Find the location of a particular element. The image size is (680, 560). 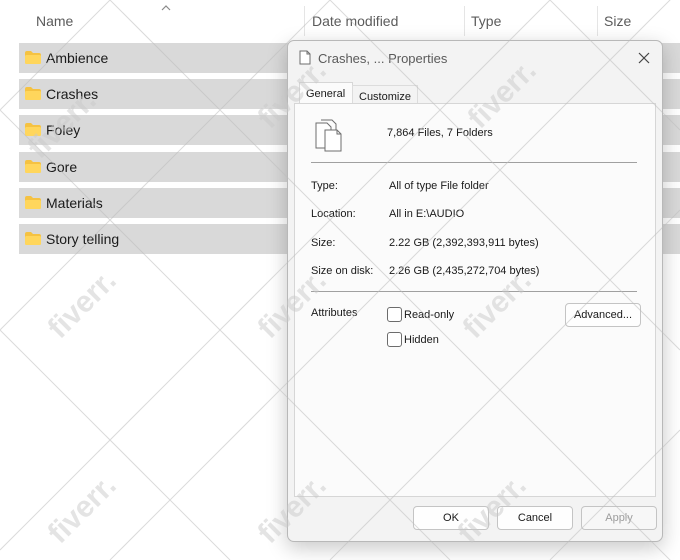

hidden-checkbox is located at coordinates (394, 339).